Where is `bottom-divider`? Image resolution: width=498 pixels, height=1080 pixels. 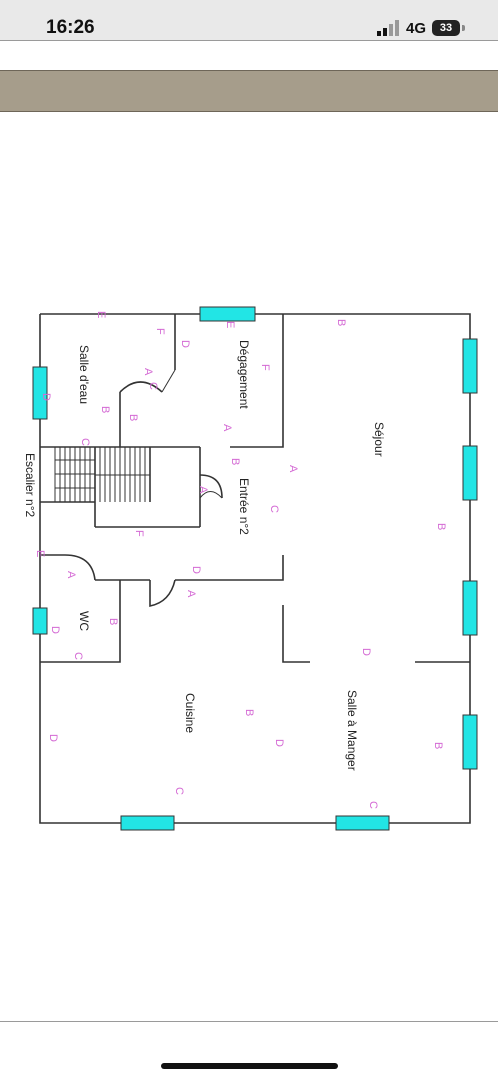 bottom-divider is located at coordinates (249, 1021).